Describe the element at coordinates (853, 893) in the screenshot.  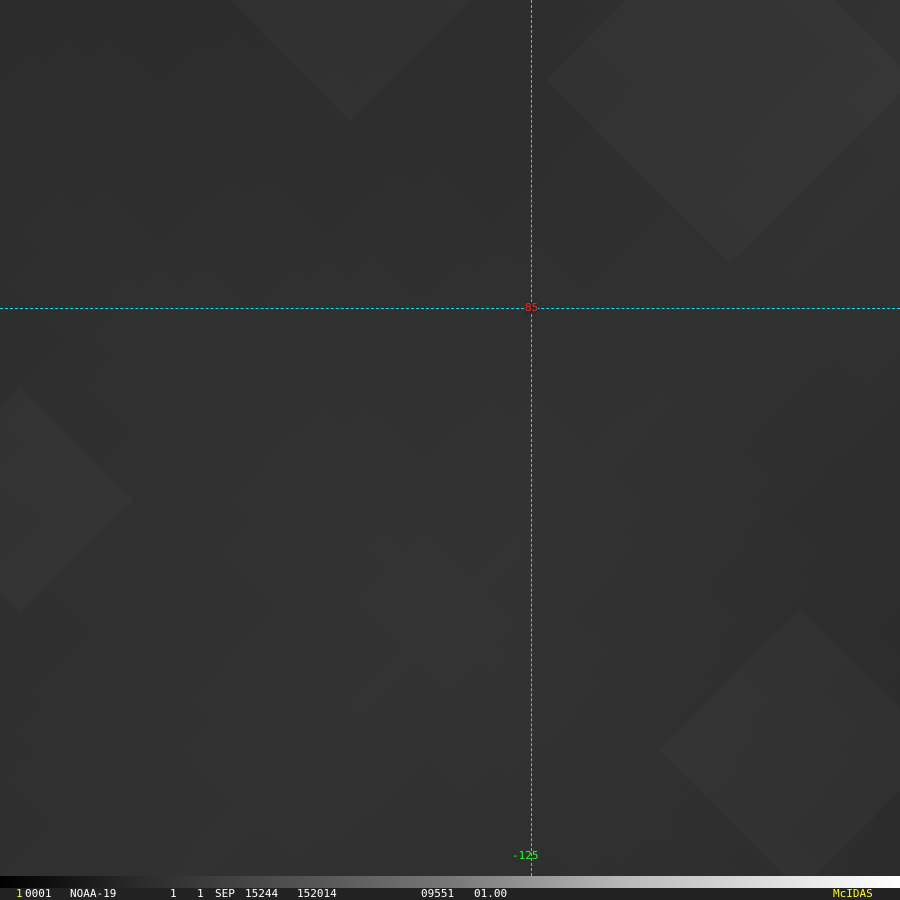
I see `mcidas-brand: McIDAS` at that location.